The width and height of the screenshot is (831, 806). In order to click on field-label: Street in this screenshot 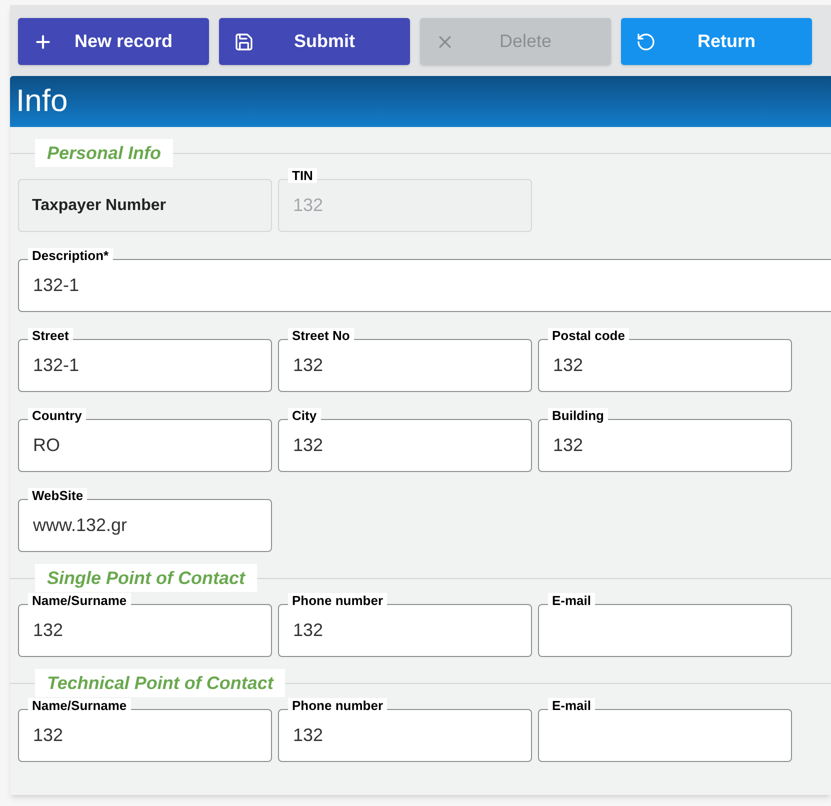, I will do `click(50, 335)`.